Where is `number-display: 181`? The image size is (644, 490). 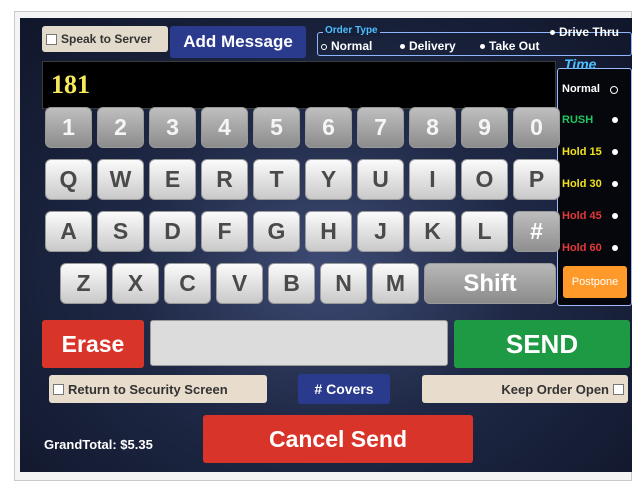
number-display: 181 is located at coordinates (299, 85).